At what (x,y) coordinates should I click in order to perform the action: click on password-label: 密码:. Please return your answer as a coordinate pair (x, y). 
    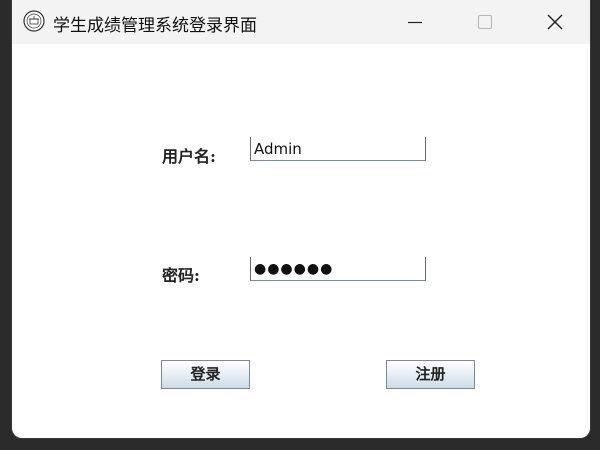
    Looking at the image, I should click on (181, 275).